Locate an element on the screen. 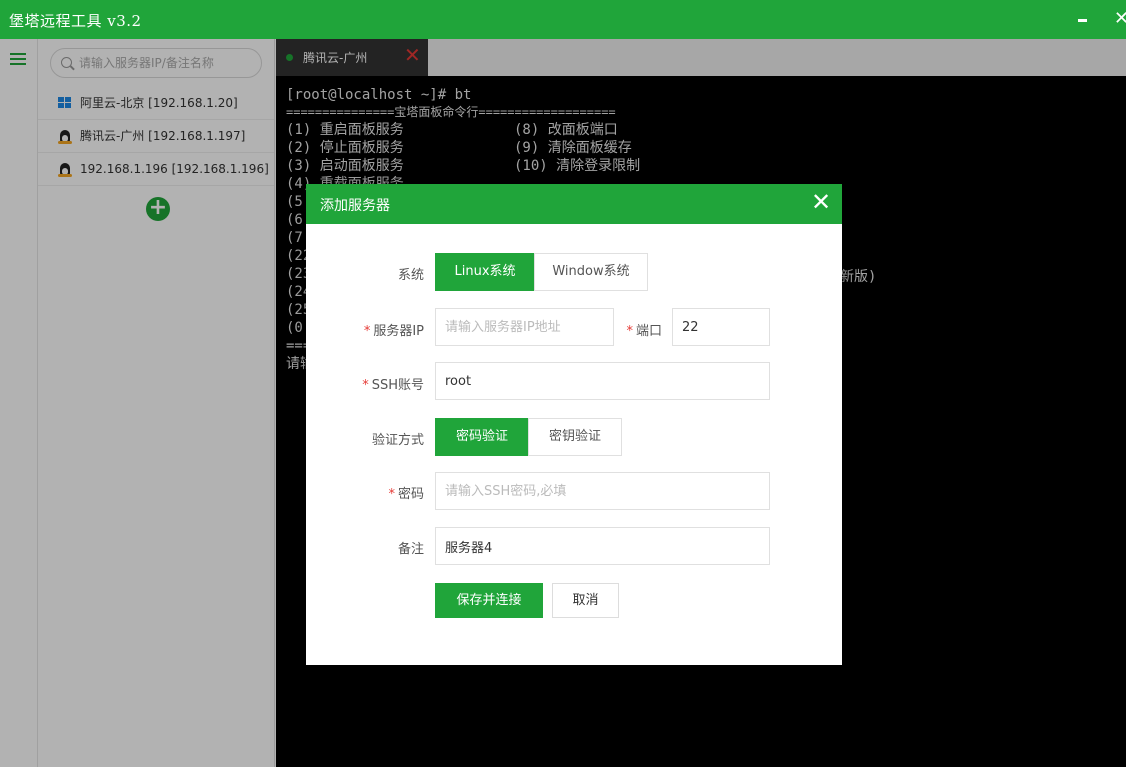 The width and height of the screenshot is (1126, 767). port-input is located at coordinates (721, 327).